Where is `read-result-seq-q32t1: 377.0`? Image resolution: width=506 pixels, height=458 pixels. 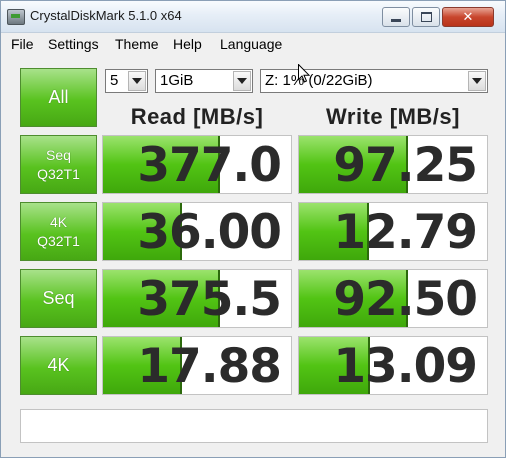 read-result-seq-q32t1: 377.0 is located at coordinates (197, 164).